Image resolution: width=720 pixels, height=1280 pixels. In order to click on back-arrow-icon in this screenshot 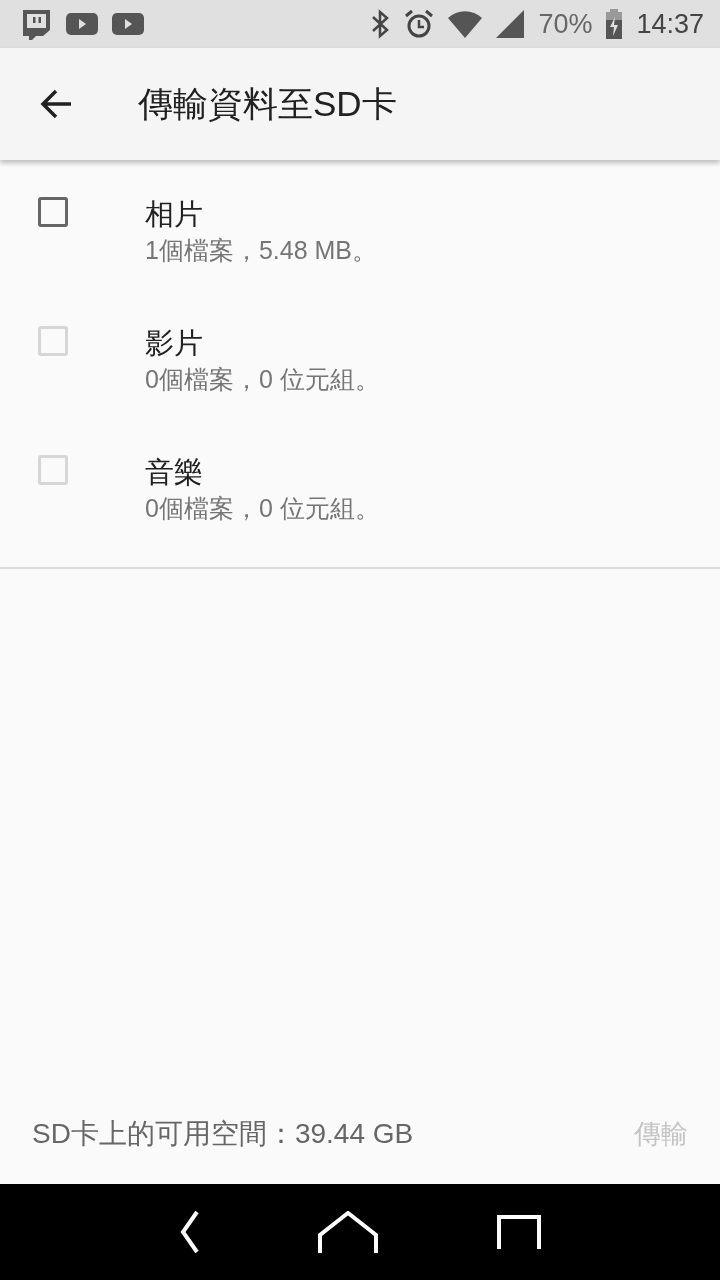, I will do `click(56, 104)`.